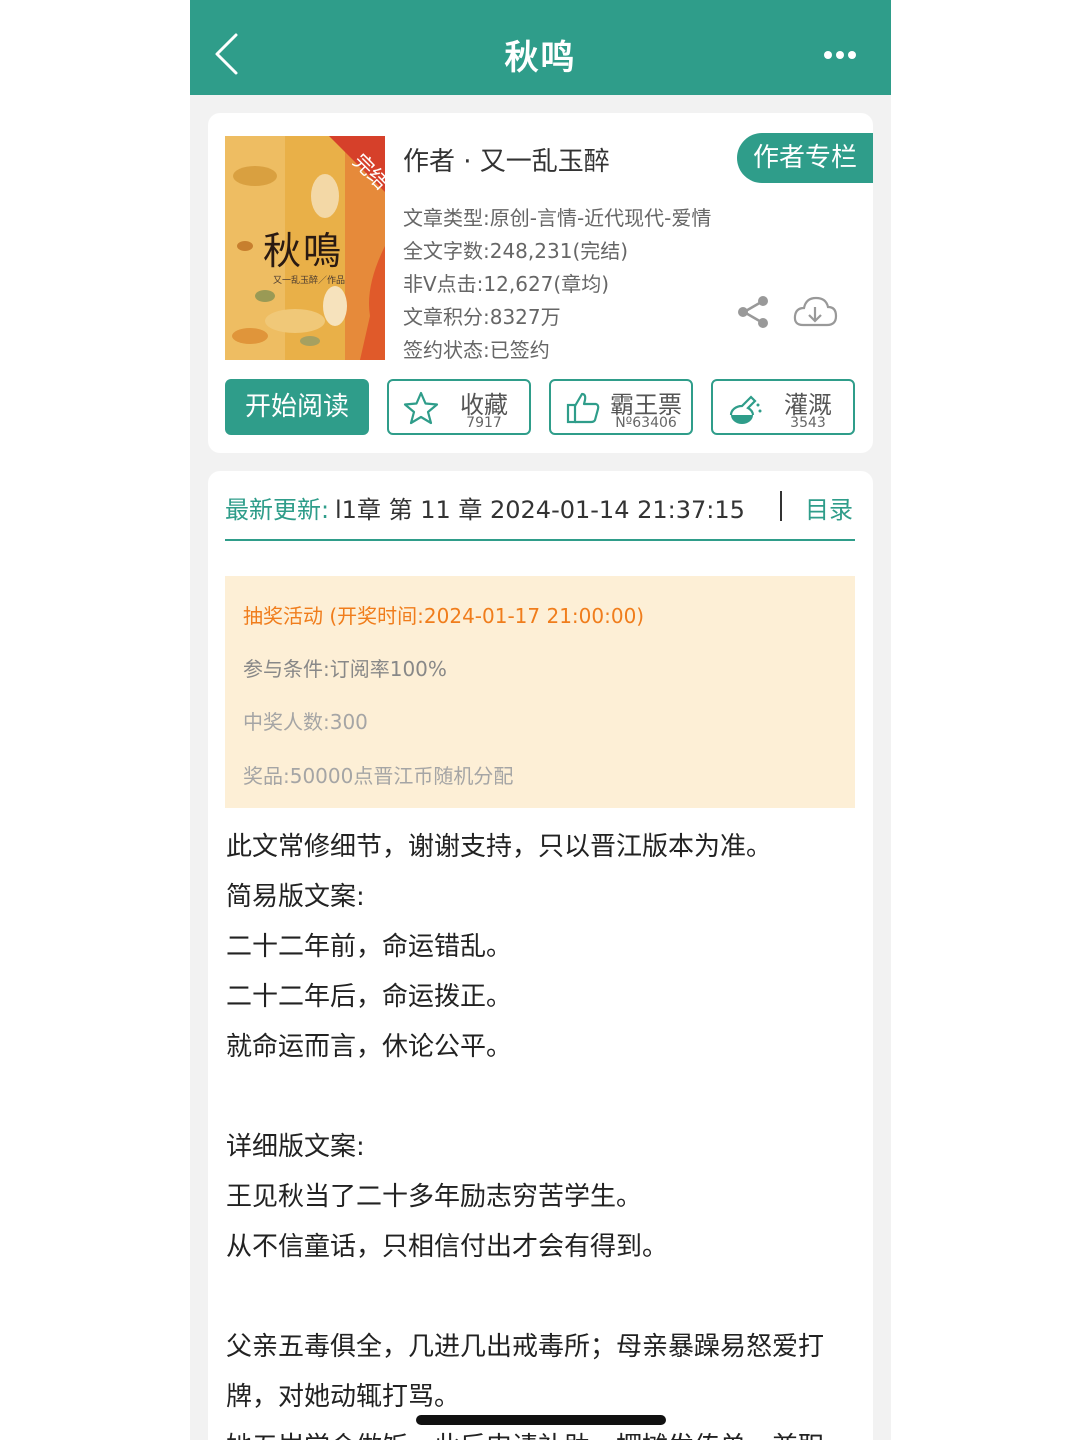 Image resolution: width=1080 pixels, height=1440 pixels. Describe the element at coordinates (840, 55) in the screenshot. I see `more-options-icon` at that location.